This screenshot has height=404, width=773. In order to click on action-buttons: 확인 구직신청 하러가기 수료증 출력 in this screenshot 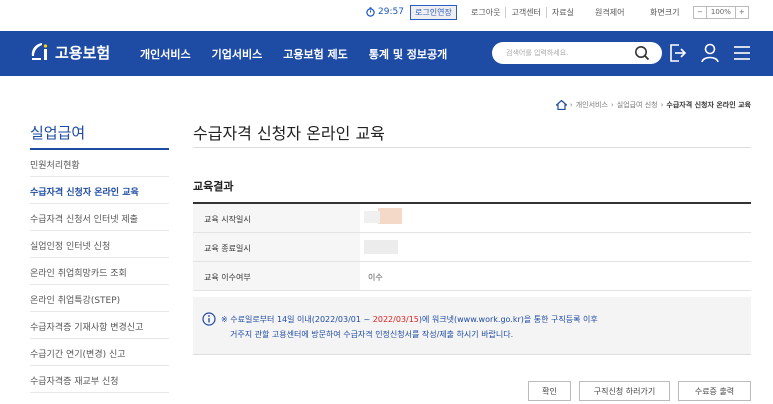, I will do `click(639, 391)`.